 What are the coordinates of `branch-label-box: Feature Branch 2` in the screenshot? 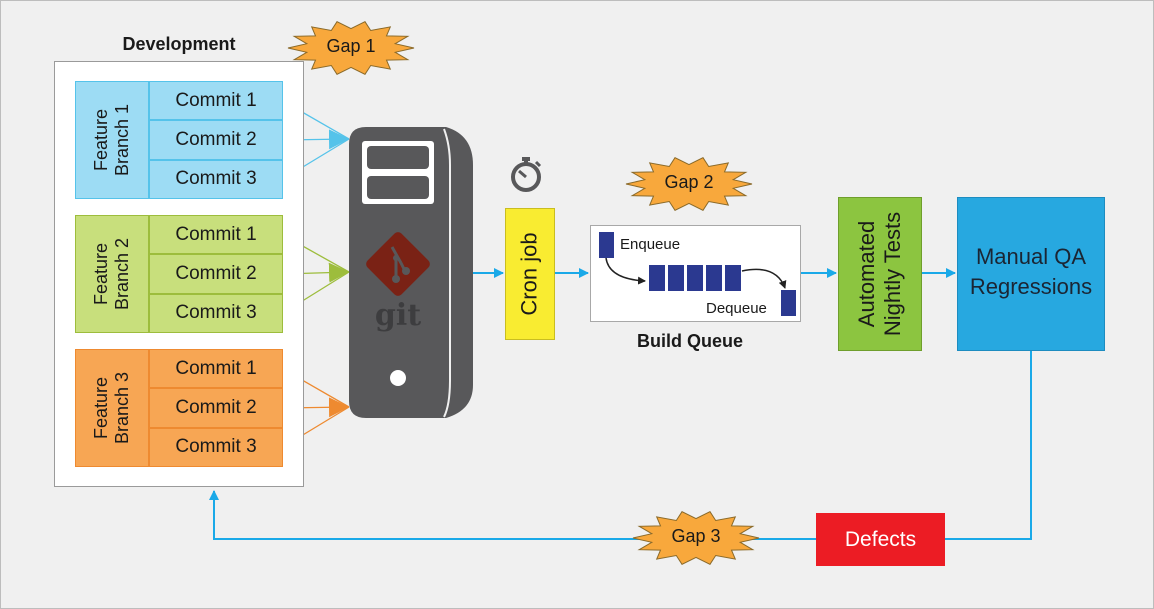 It's located at (112, 274).